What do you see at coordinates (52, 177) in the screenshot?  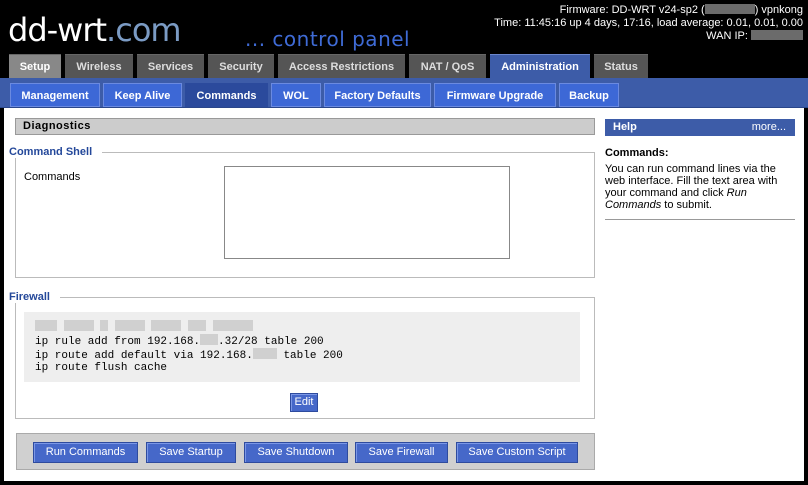 I see `commands-label: Commands` at bounding box center [52, 177].